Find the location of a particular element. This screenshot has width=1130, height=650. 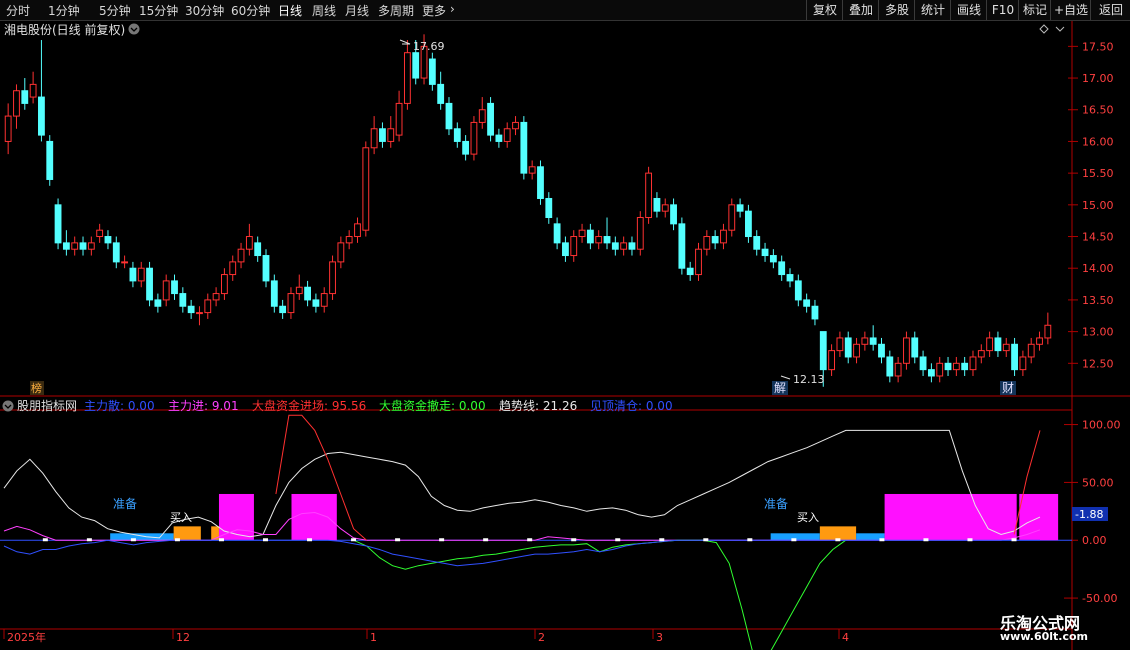

svg-text: 财 is located at coordinates (1008, 388).